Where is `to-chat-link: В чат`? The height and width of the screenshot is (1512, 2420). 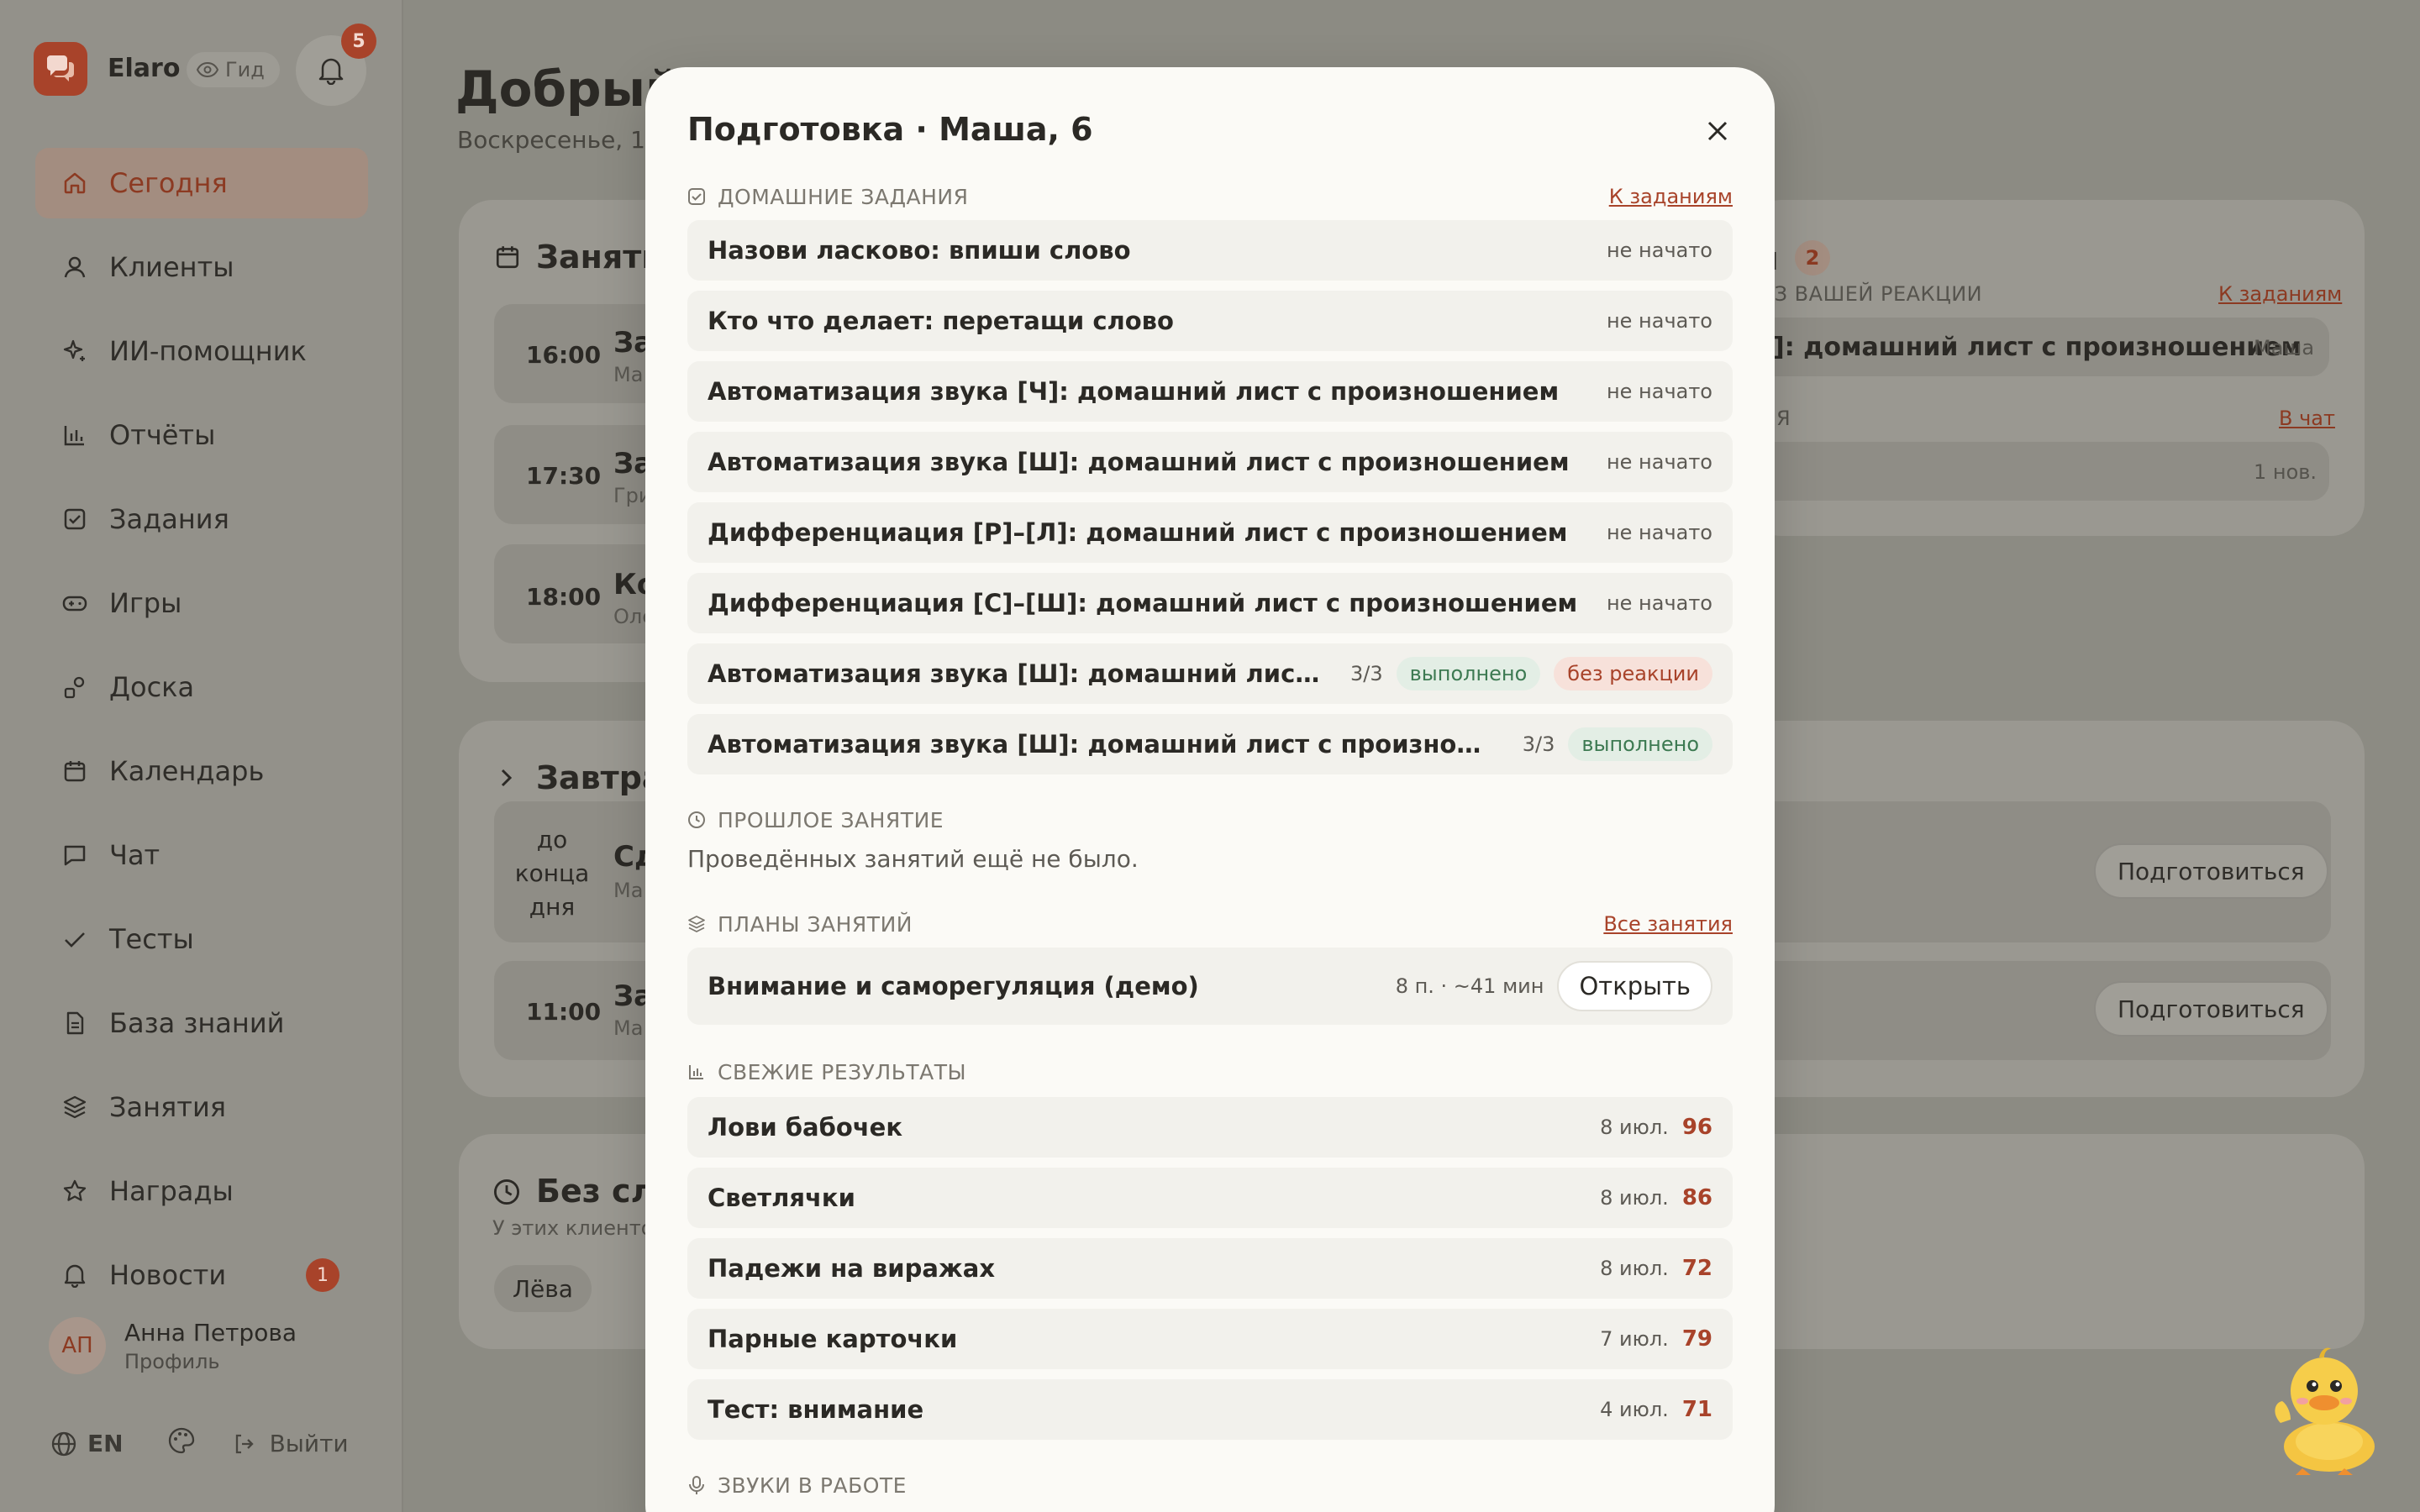
to-chat-link: В чат is located at coordinates (2307, 418).